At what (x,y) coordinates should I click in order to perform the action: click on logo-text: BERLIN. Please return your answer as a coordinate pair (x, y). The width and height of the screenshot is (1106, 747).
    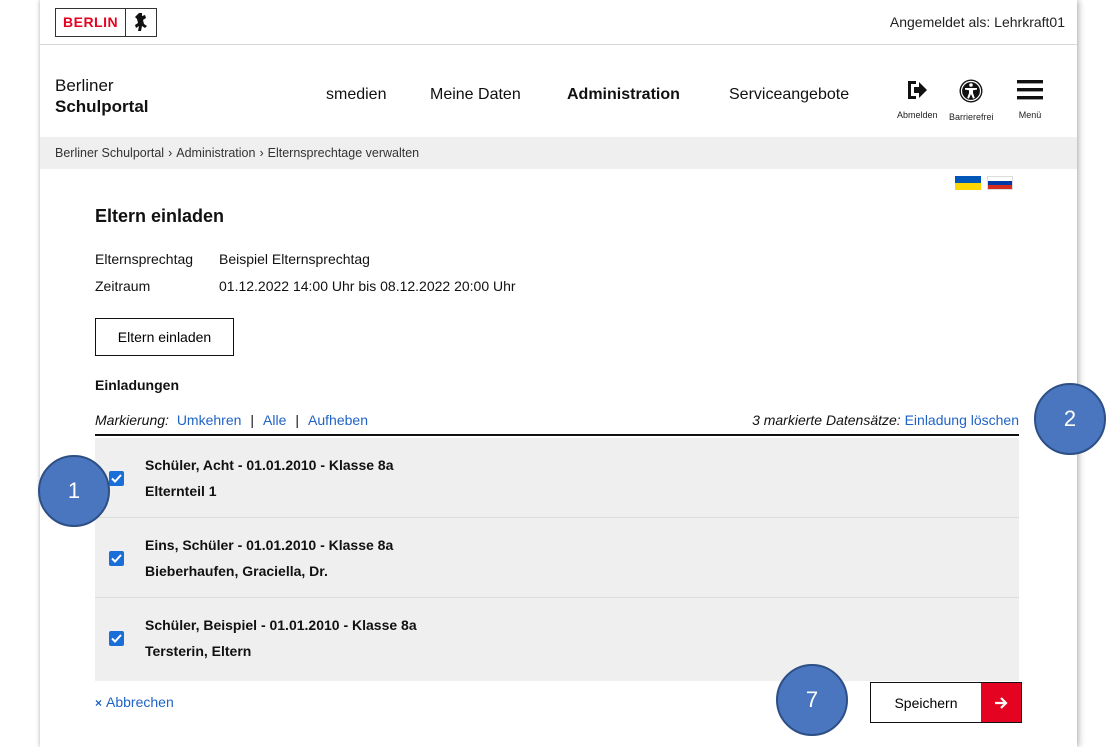
    Looking at the image, I should click on (91, 22).